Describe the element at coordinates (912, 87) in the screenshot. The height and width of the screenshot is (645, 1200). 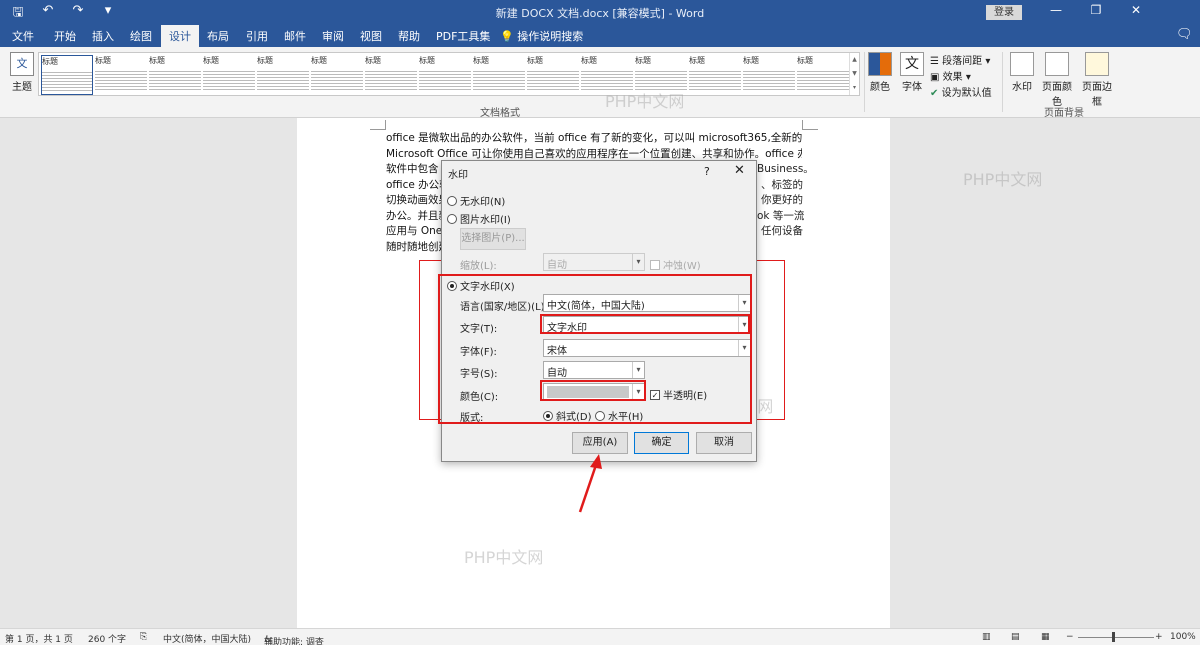
I see `fonts-label: 字体` at that location.